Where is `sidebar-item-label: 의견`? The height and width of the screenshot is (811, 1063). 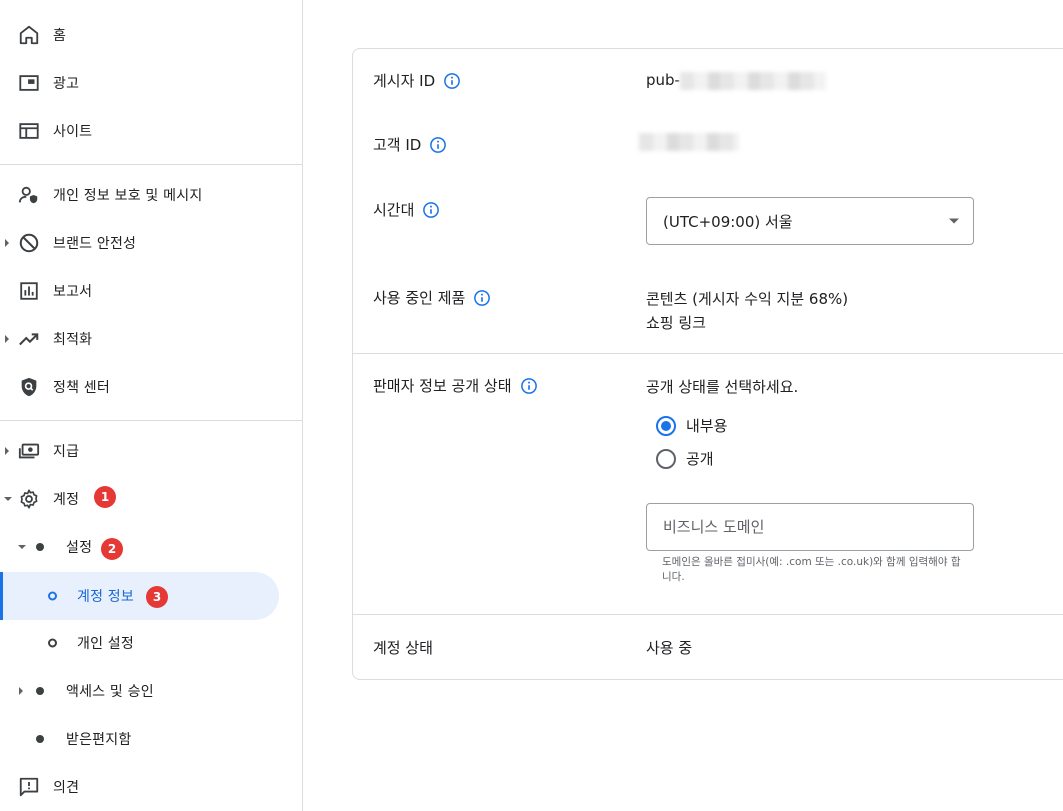
sidebar-item-label: 의견 is located at coordinates (66, 788).